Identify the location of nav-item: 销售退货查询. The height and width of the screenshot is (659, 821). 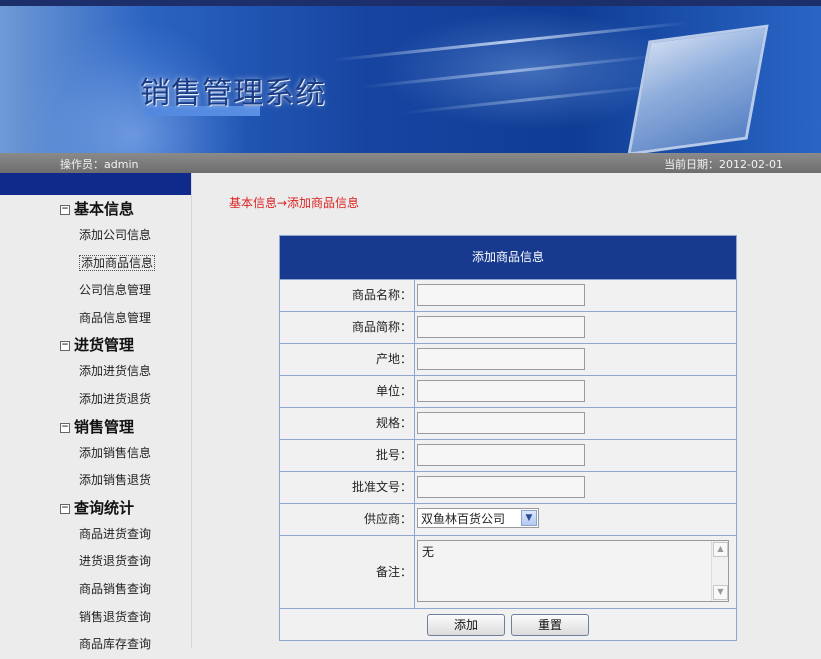
(95, 618).